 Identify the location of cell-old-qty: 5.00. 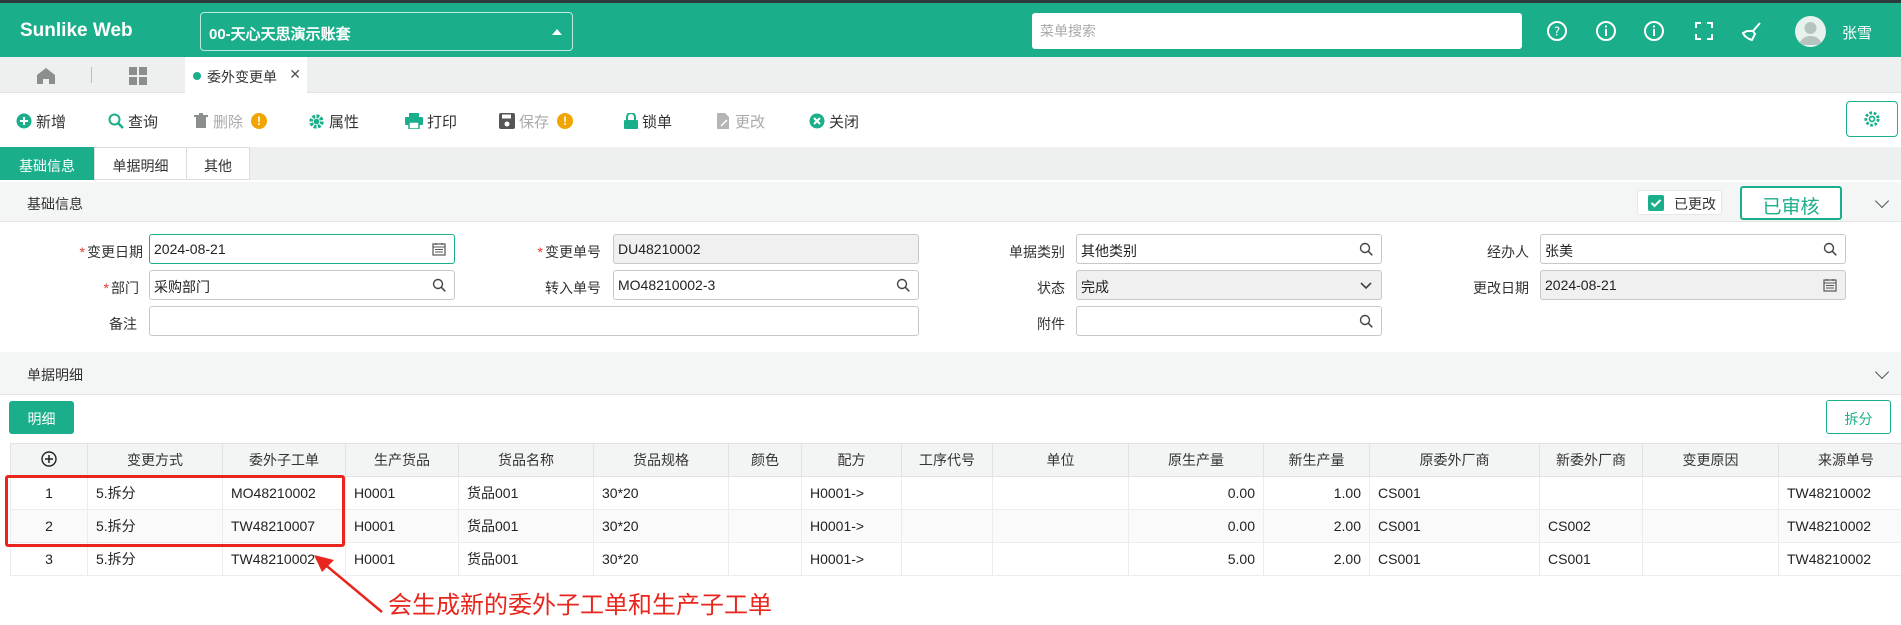
(1196, 559).